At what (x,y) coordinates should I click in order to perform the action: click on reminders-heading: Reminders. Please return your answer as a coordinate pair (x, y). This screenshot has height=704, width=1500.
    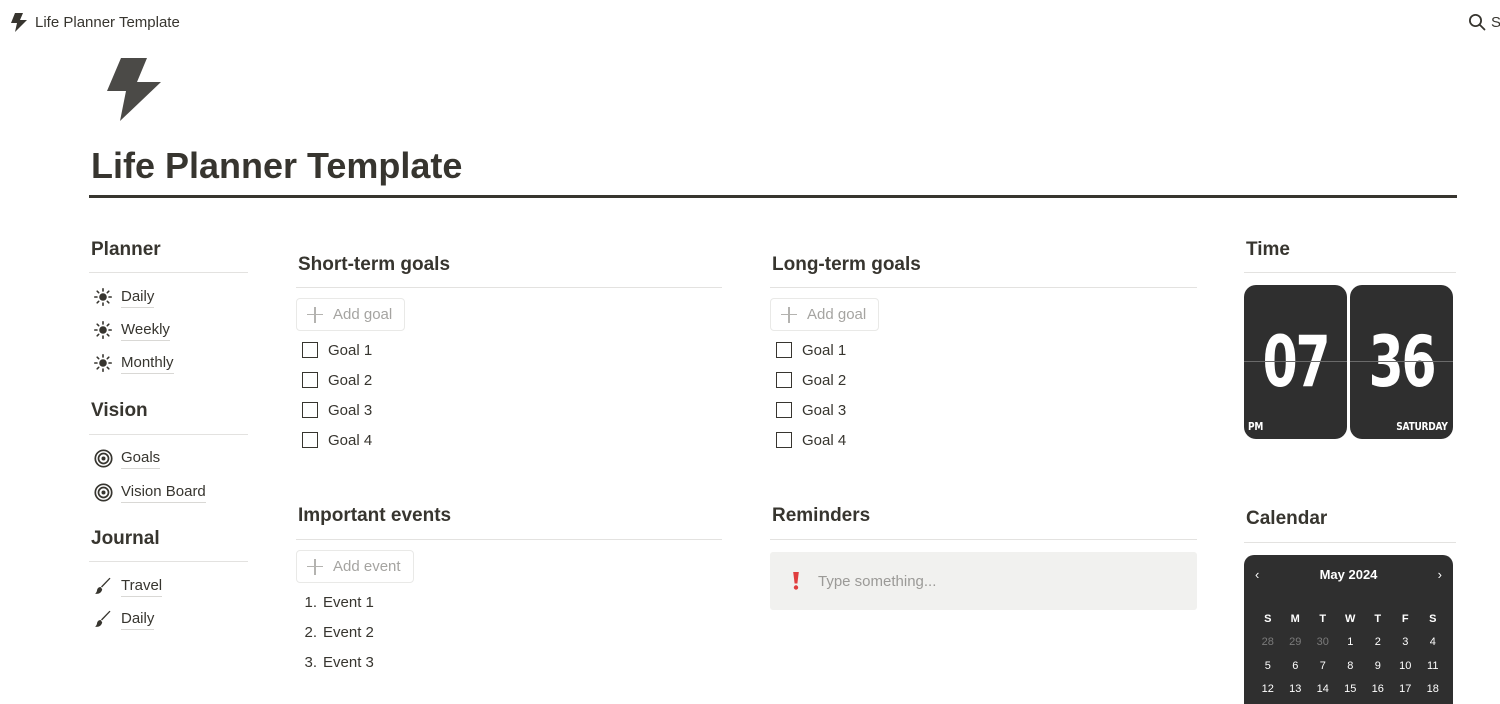
    Looking at the image, I should click on (821, 515).